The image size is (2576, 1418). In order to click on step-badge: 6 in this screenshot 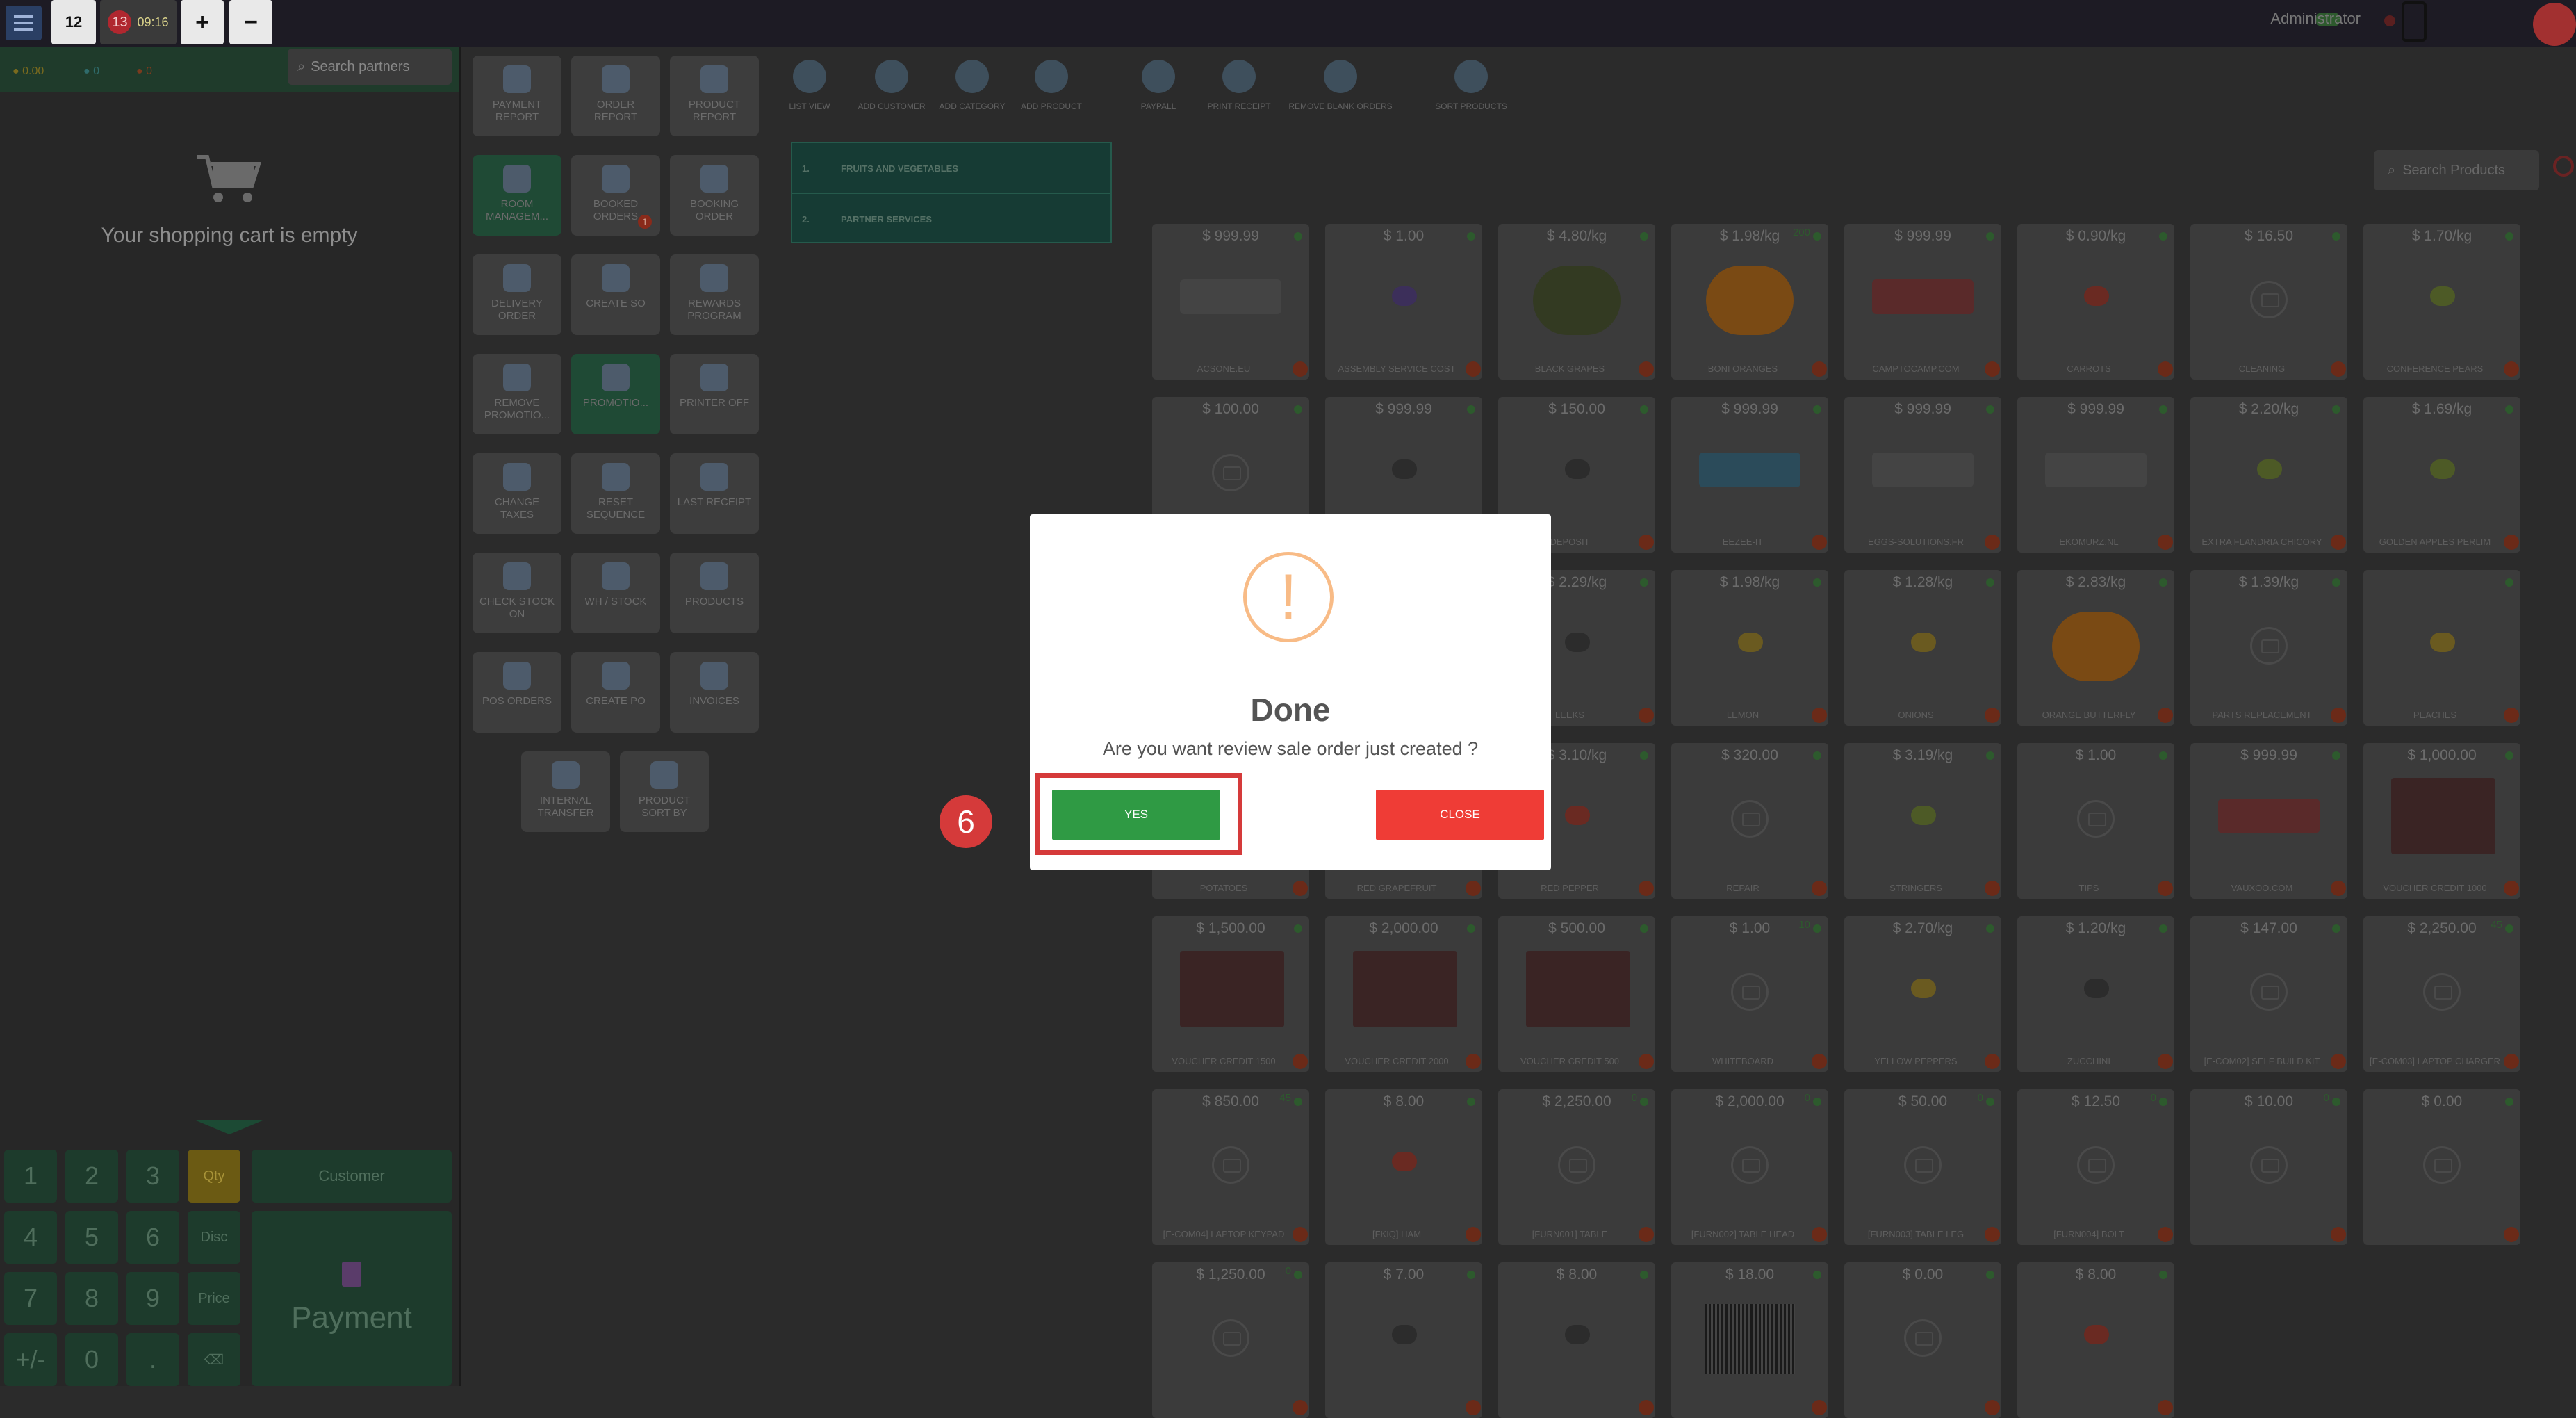, I will do `click(966, 821)`.